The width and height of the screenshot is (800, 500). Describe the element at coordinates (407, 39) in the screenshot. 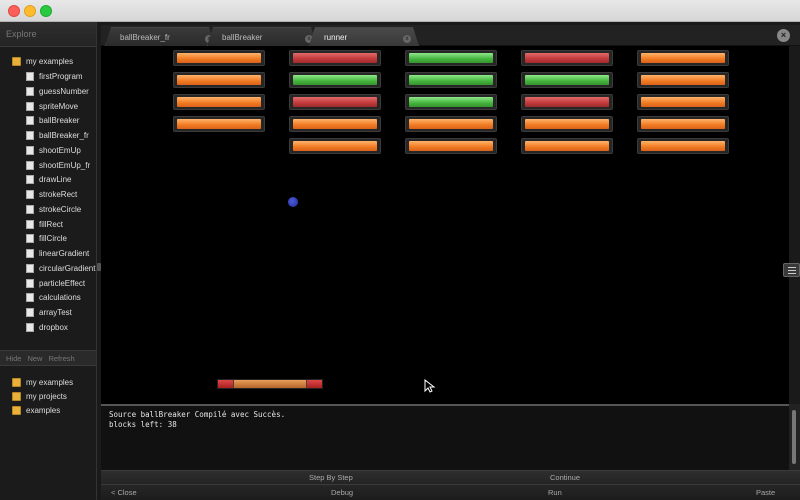

I see `tab-close-icon: x` at that location.